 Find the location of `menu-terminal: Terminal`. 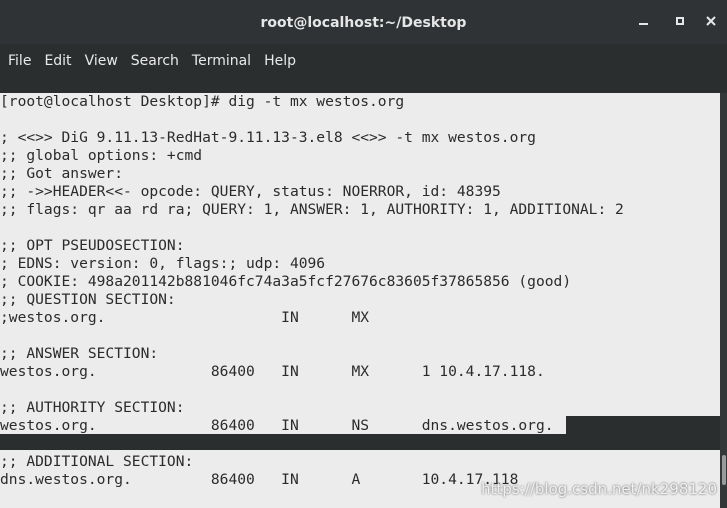

menu-terminal: Terminal is located at coordinates (221, 61).